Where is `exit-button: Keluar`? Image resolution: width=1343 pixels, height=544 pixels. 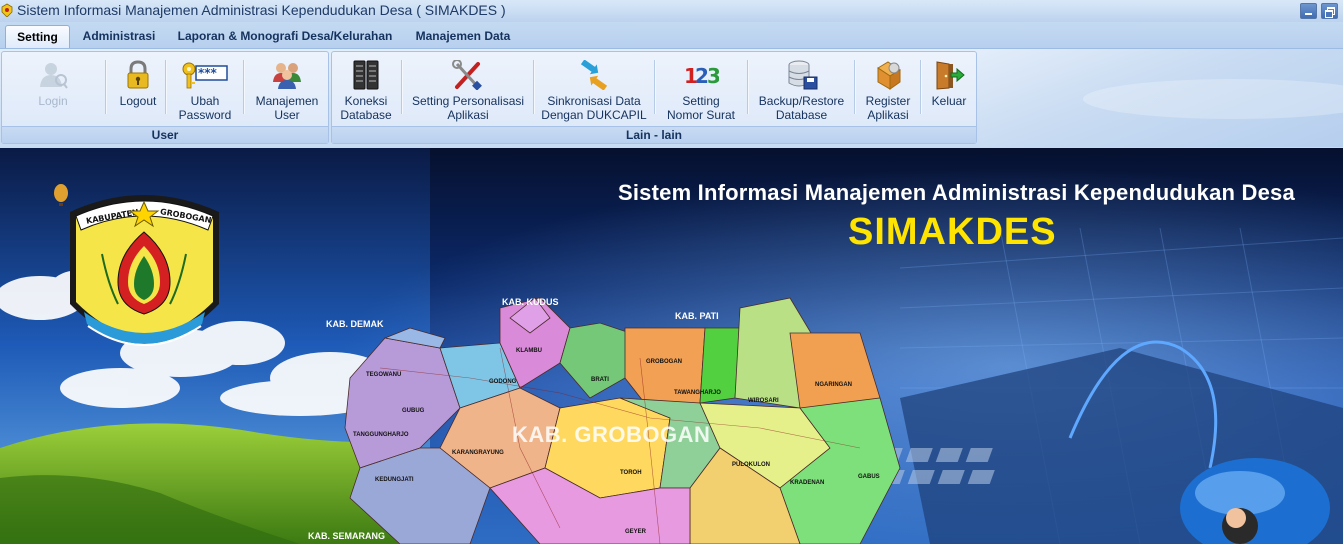
exit-button: Keluar is located at coordinates (949, 87).